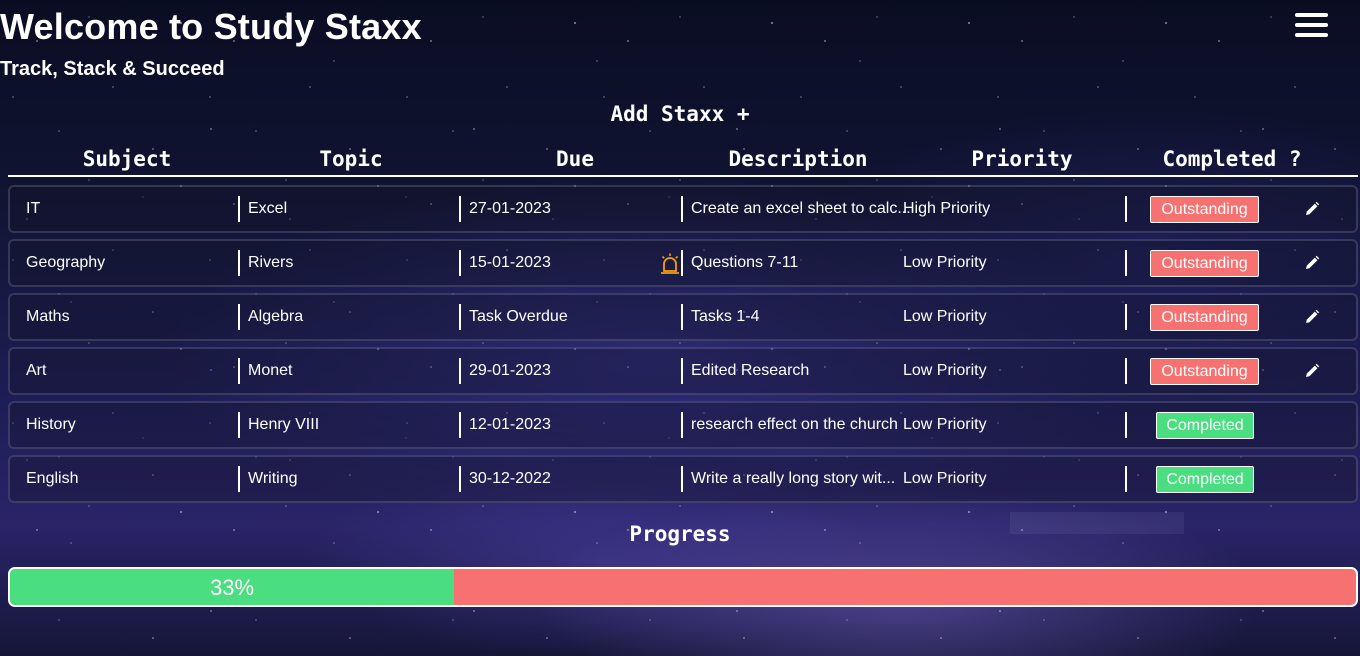 The width and height of the screenshot is (1360, 656). I want to click on cell-priority: High Priority, so click(947, 208).